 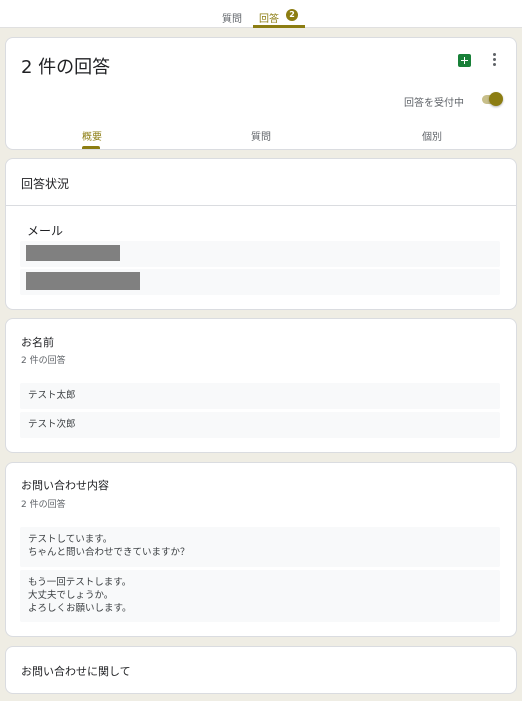 What do you see at coordinates (269, 17) in the screenshot?
I see `tab-responses: 回答` at bounding box center [269, 17].